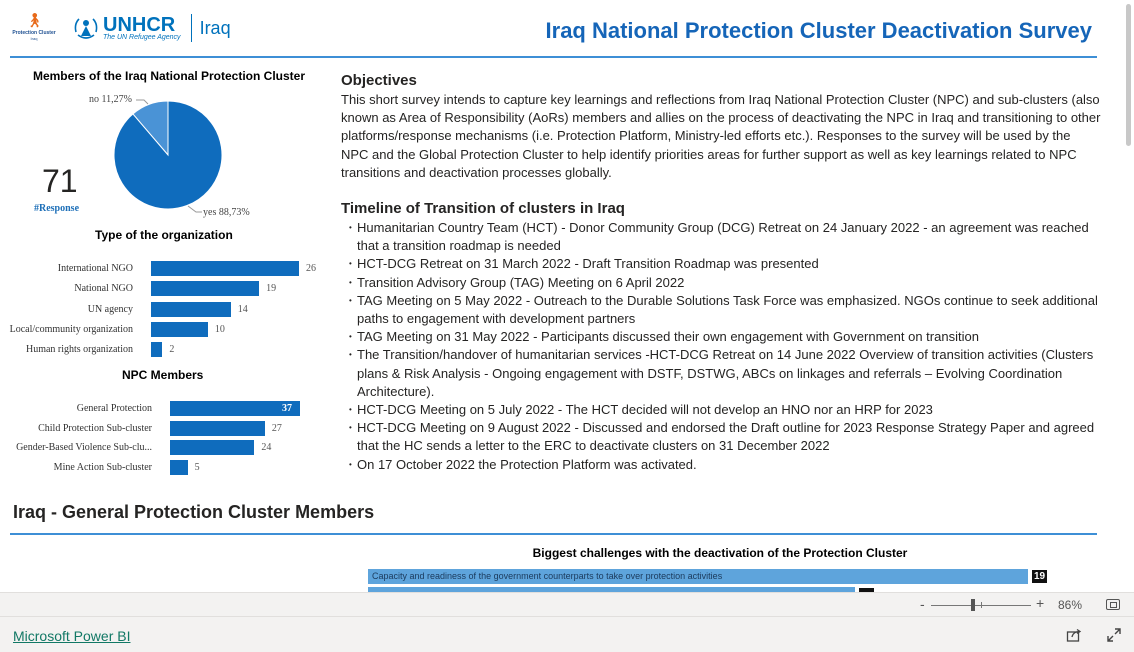  Describe the element at coordinates (110, 309) in the screenshot. I see `bar-category-label: UN agency` at that location.